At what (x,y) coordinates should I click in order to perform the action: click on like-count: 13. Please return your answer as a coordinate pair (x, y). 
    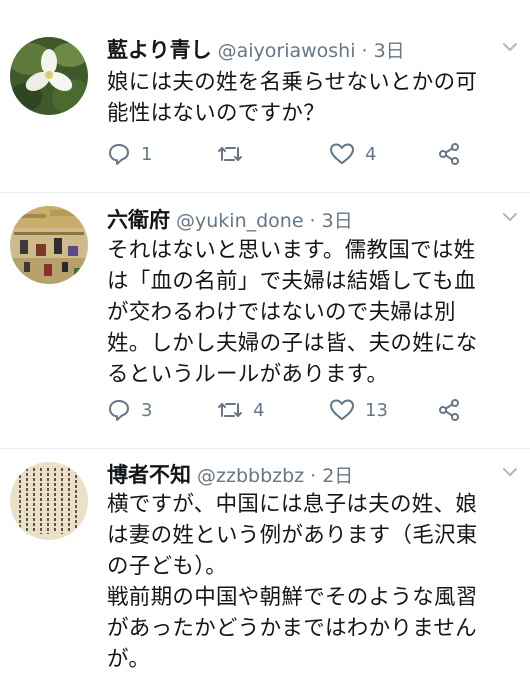
    Looking at the image, I should click on (376, 410).